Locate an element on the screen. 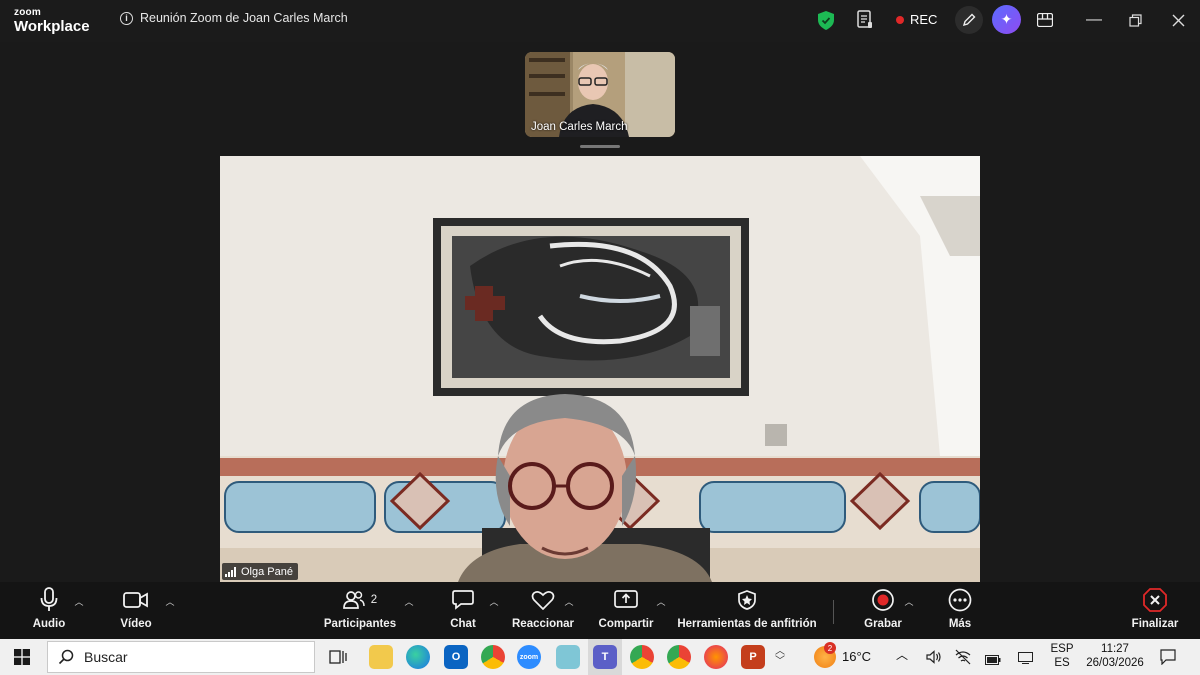  more-button: Más is located at coordinates (960, 610).